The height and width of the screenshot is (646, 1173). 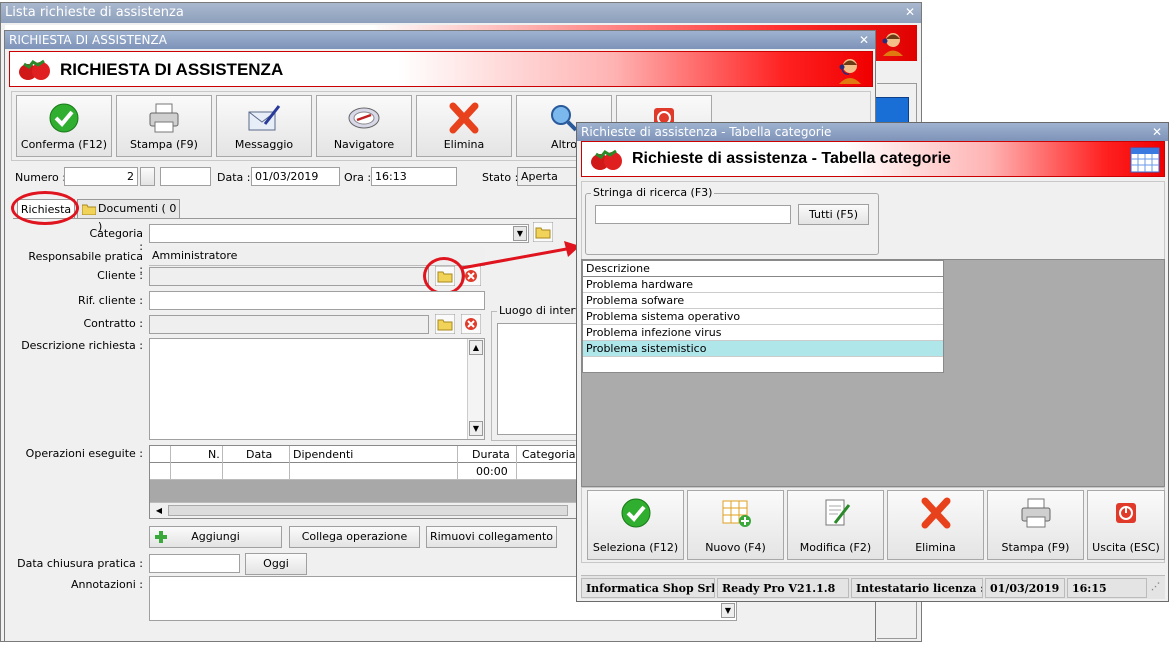 I want to click on status-company: Informatica Shop Srl, so click(x=648, y=588).